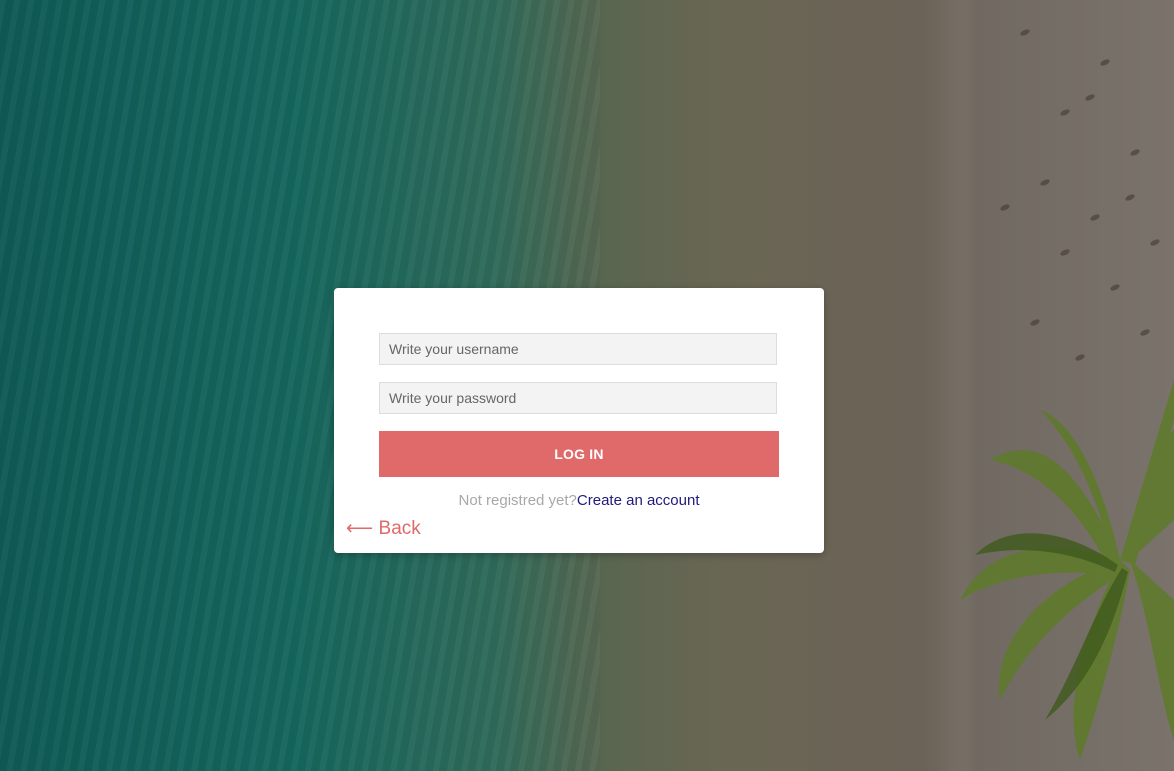  I want to click on register-prompt-text: Not registred yet?, so click(517, 500).